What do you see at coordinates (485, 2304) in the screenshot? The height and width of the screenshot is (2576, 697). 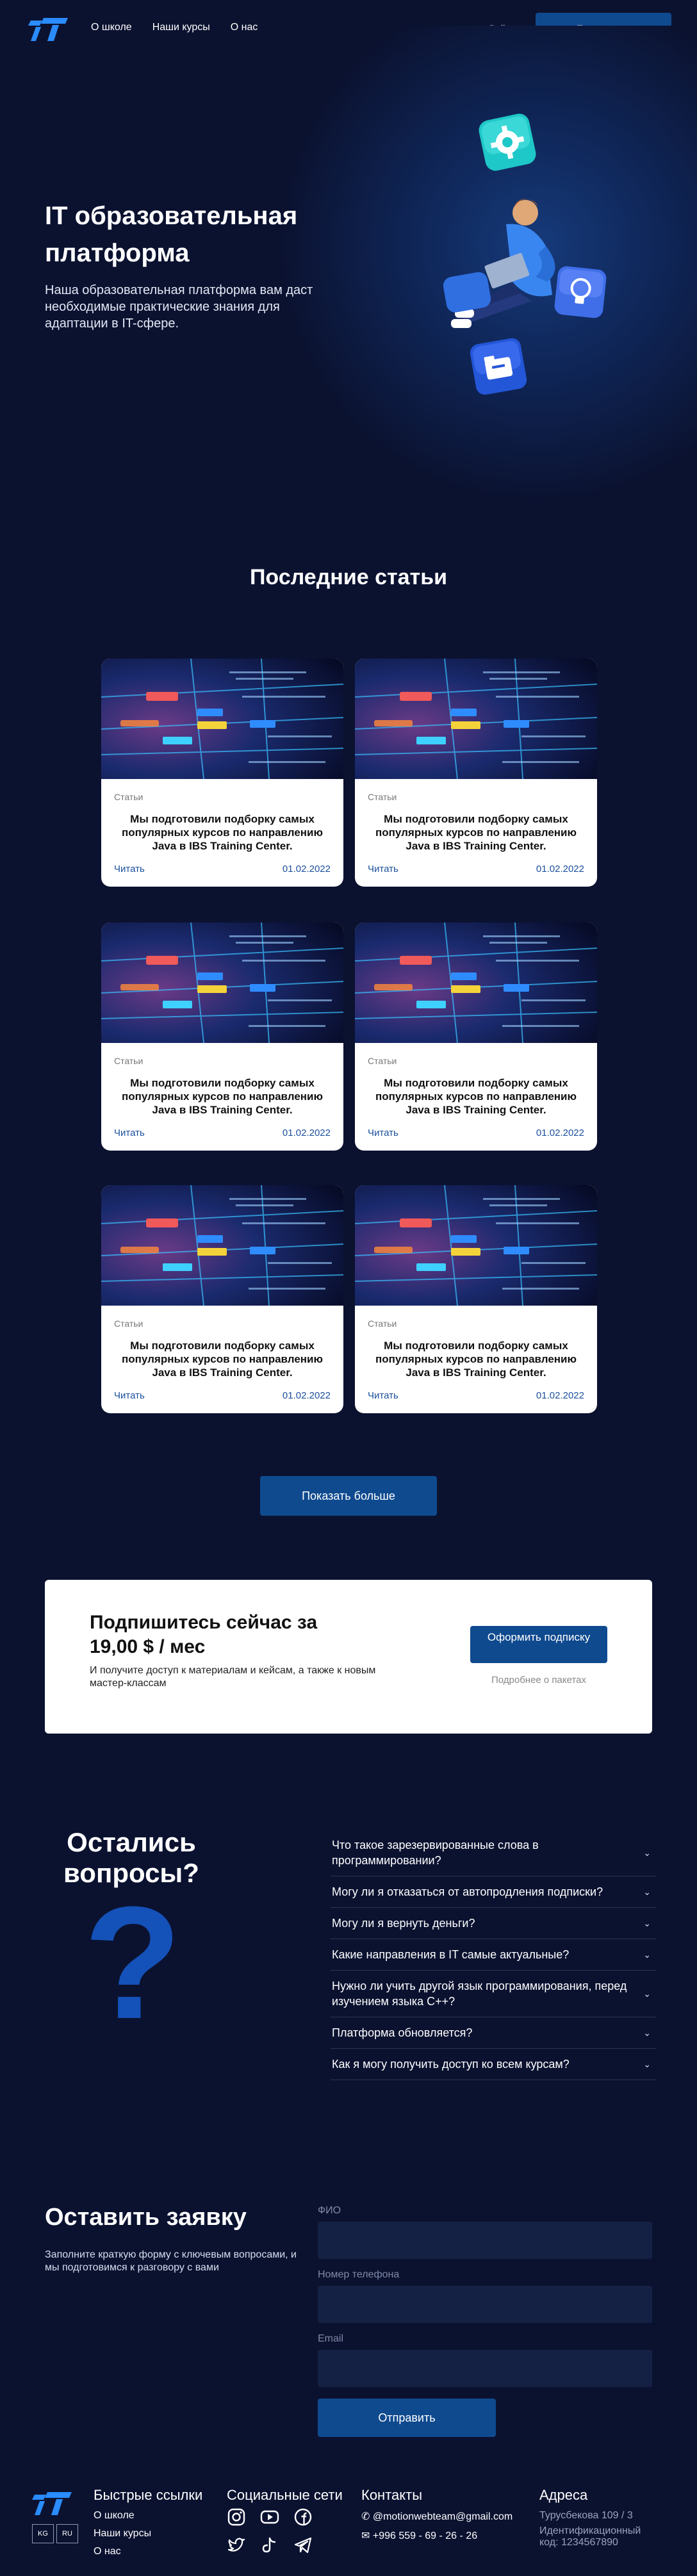 I see `phone-field` at bounding box center [485, 2304].